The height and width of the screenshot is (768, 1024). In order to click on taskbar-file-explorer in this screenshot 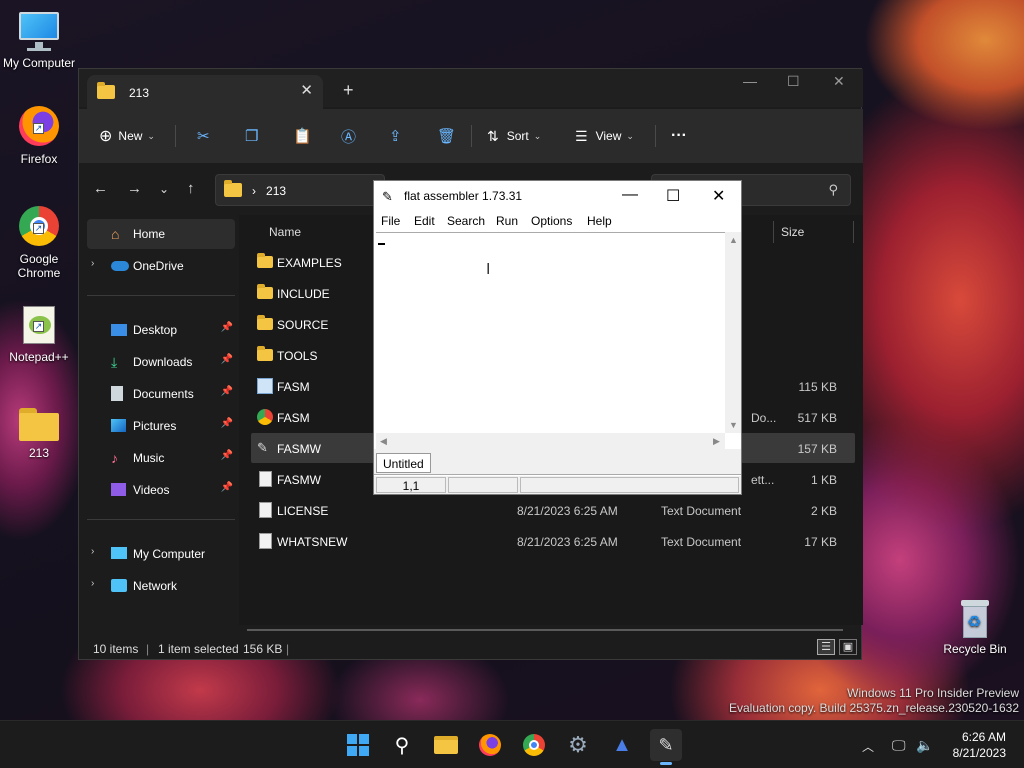, I will do `click(446, 745)`.